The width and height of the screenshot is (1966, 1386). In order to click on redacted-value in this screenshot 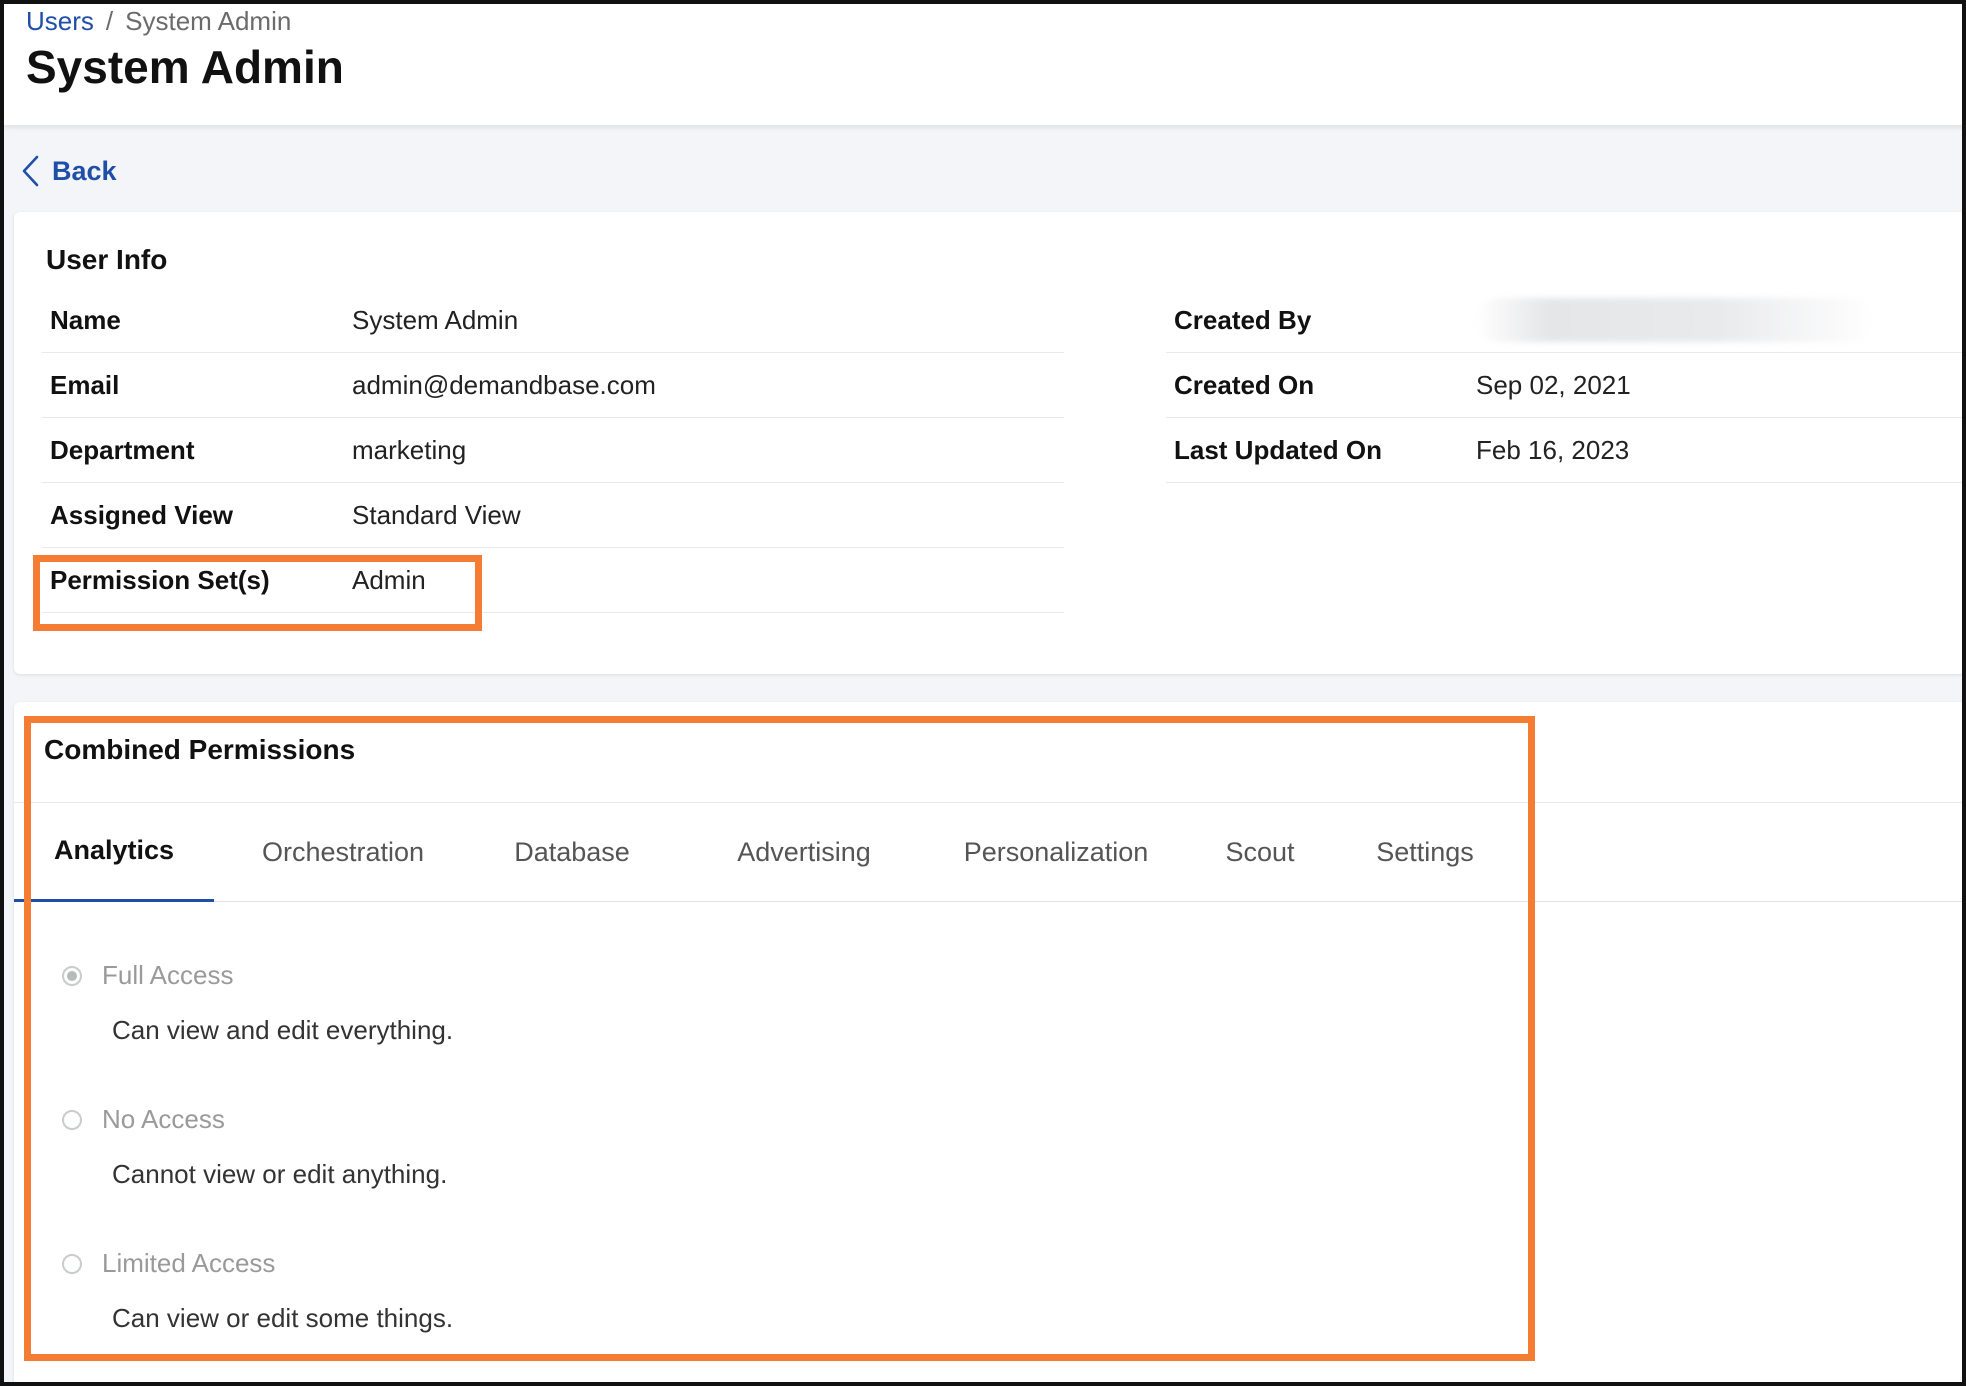, I will do `click(1676, 320)`.